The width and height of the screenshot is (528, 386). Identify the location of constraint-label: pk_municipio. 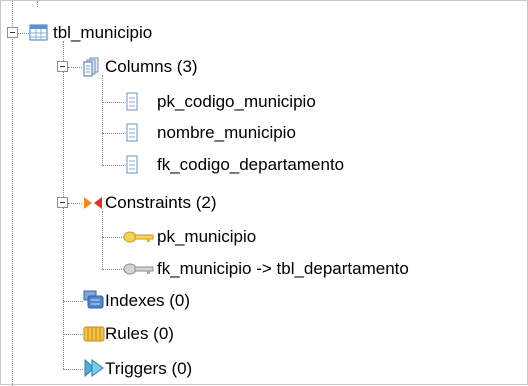
(207, 236).